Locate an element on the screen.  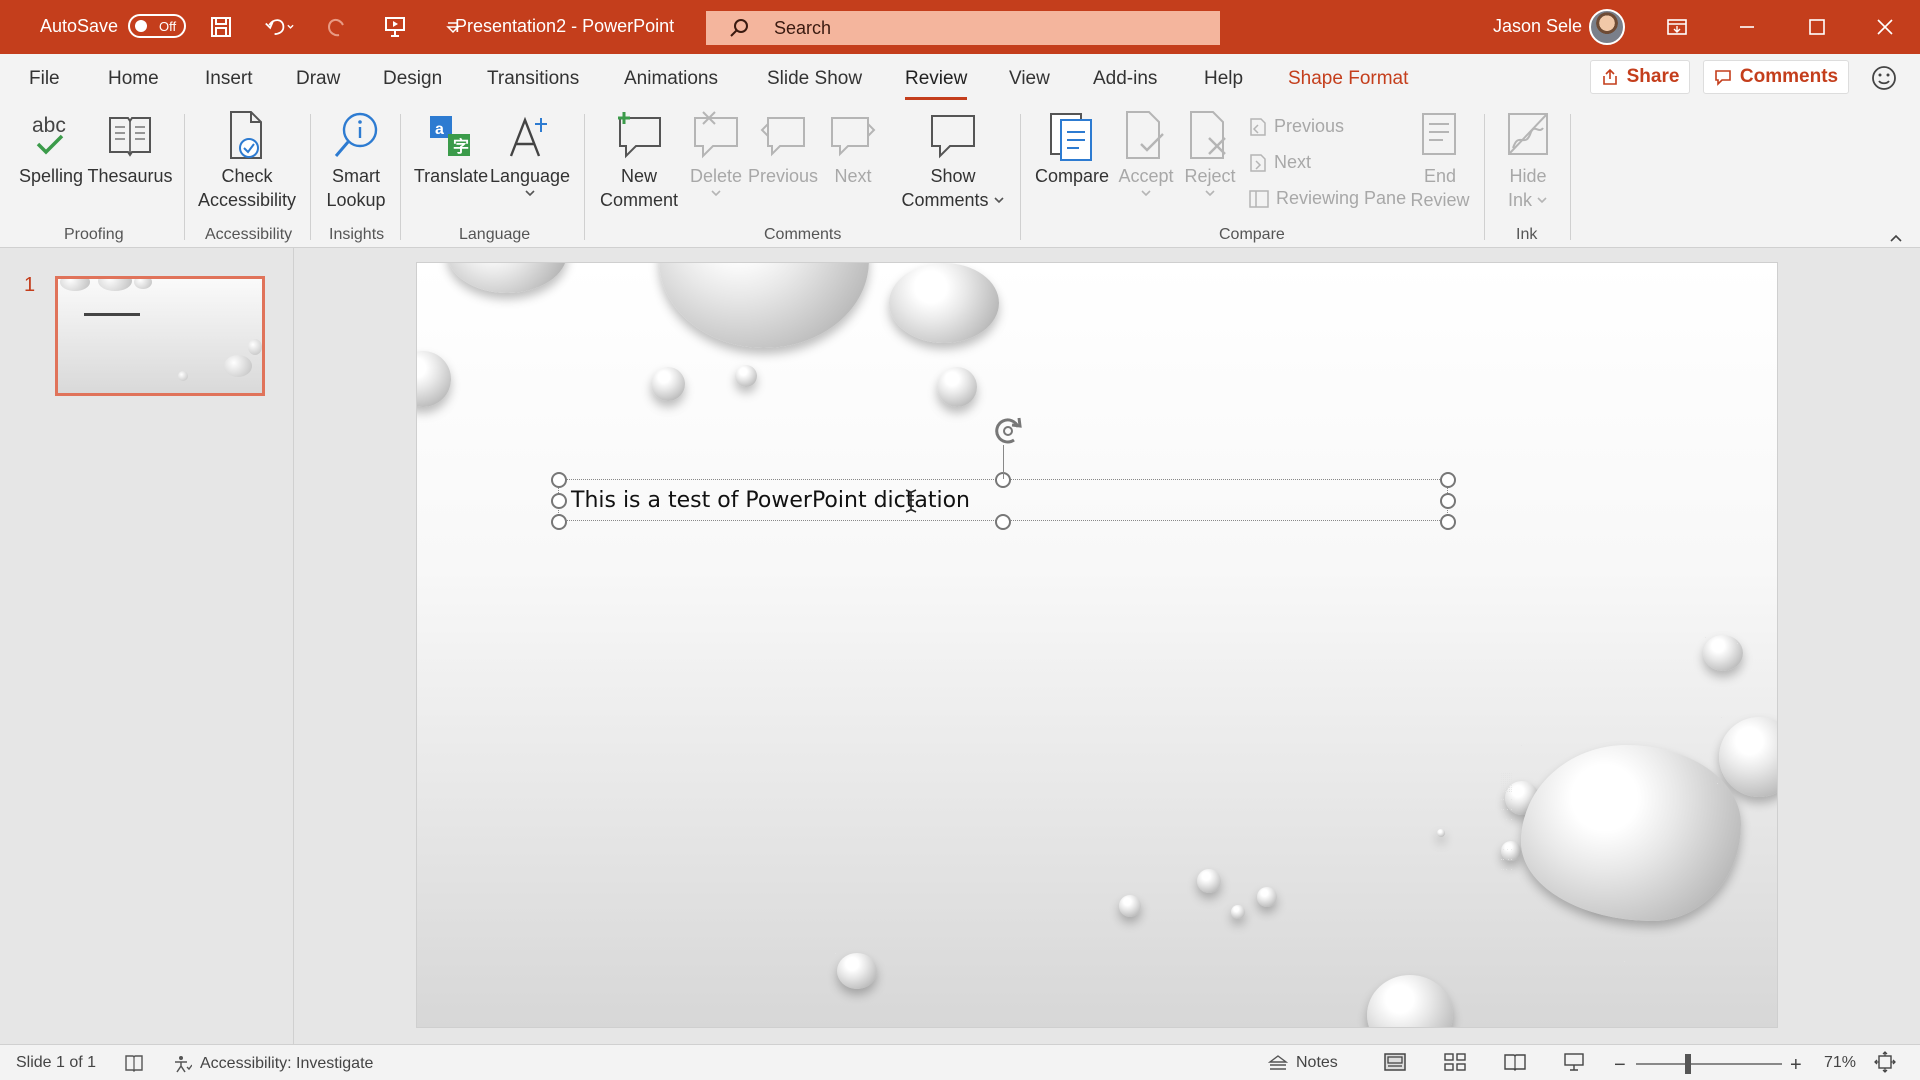
chevron-down-icon is located at coordinates (530, 193).